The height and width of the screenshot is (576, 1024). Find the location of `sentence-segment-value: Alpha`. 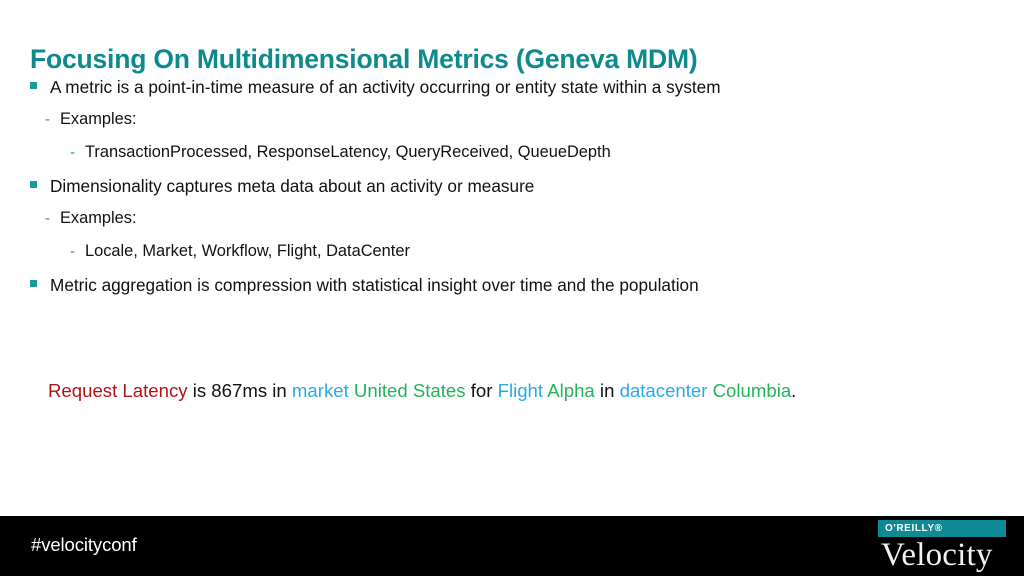

sentence-segment-value: Alpha is located at coordinates (571, 390).